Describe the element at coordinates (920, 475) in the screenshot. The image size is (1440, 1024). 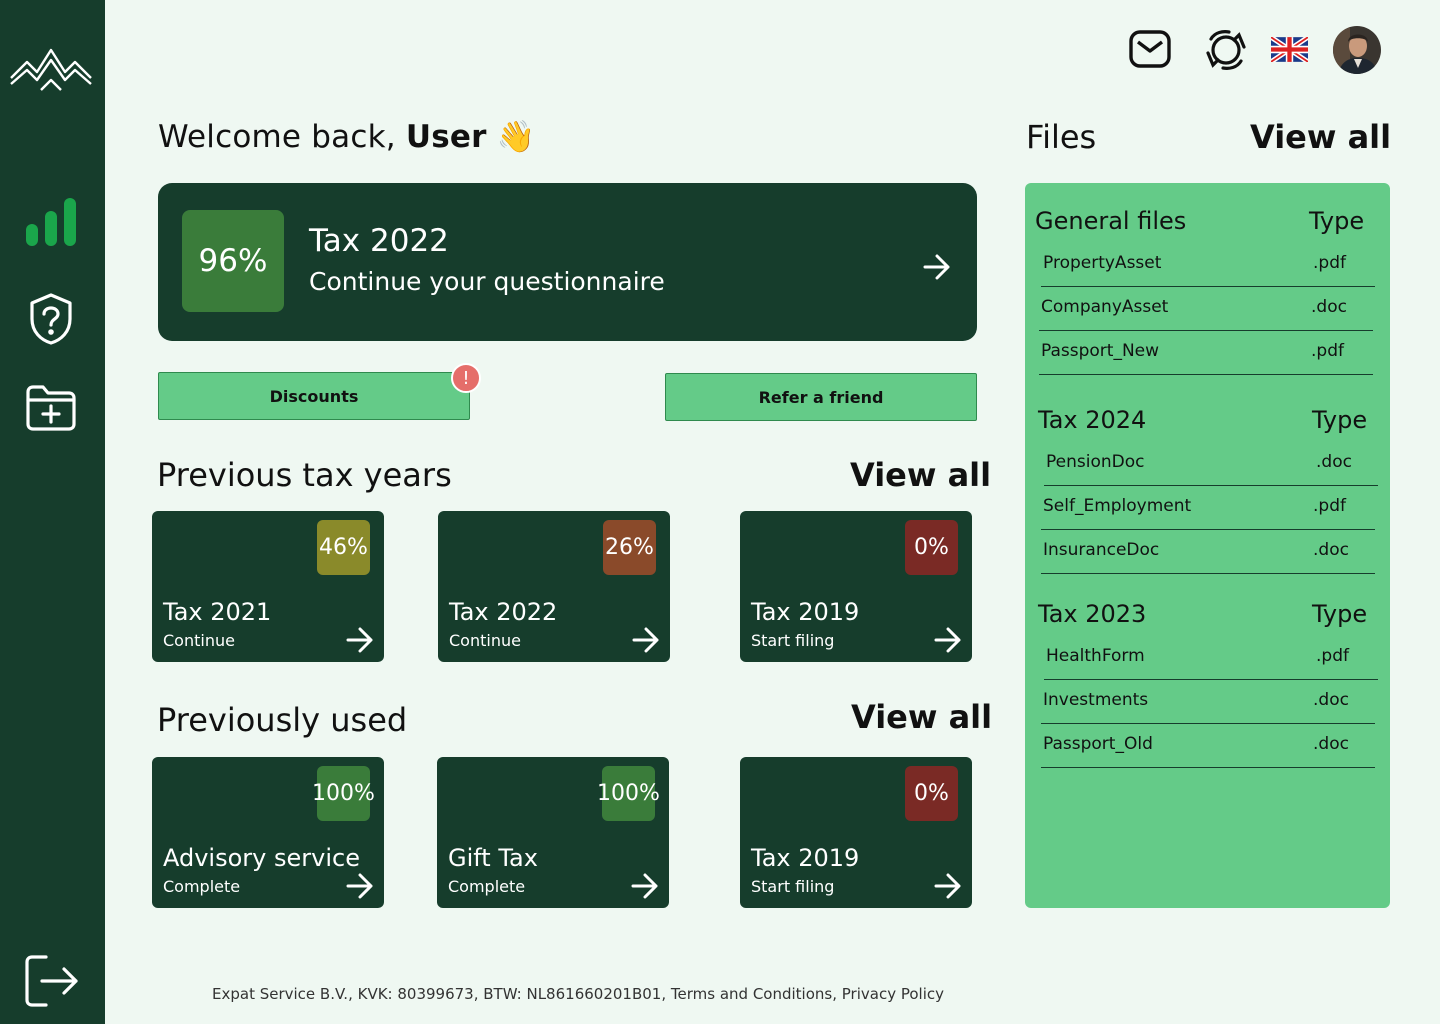
I see `view-all-tax-years-link: View all` at that location.